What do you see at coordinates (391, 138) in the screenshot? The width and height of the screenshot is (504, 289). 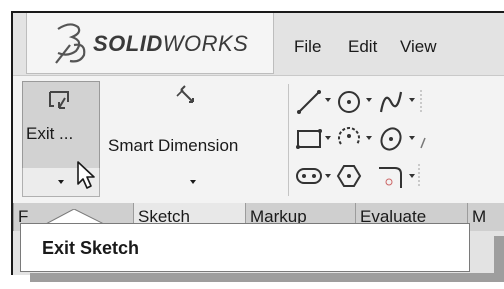 I see `ellipse-icon` at bounding box center [391, 138].